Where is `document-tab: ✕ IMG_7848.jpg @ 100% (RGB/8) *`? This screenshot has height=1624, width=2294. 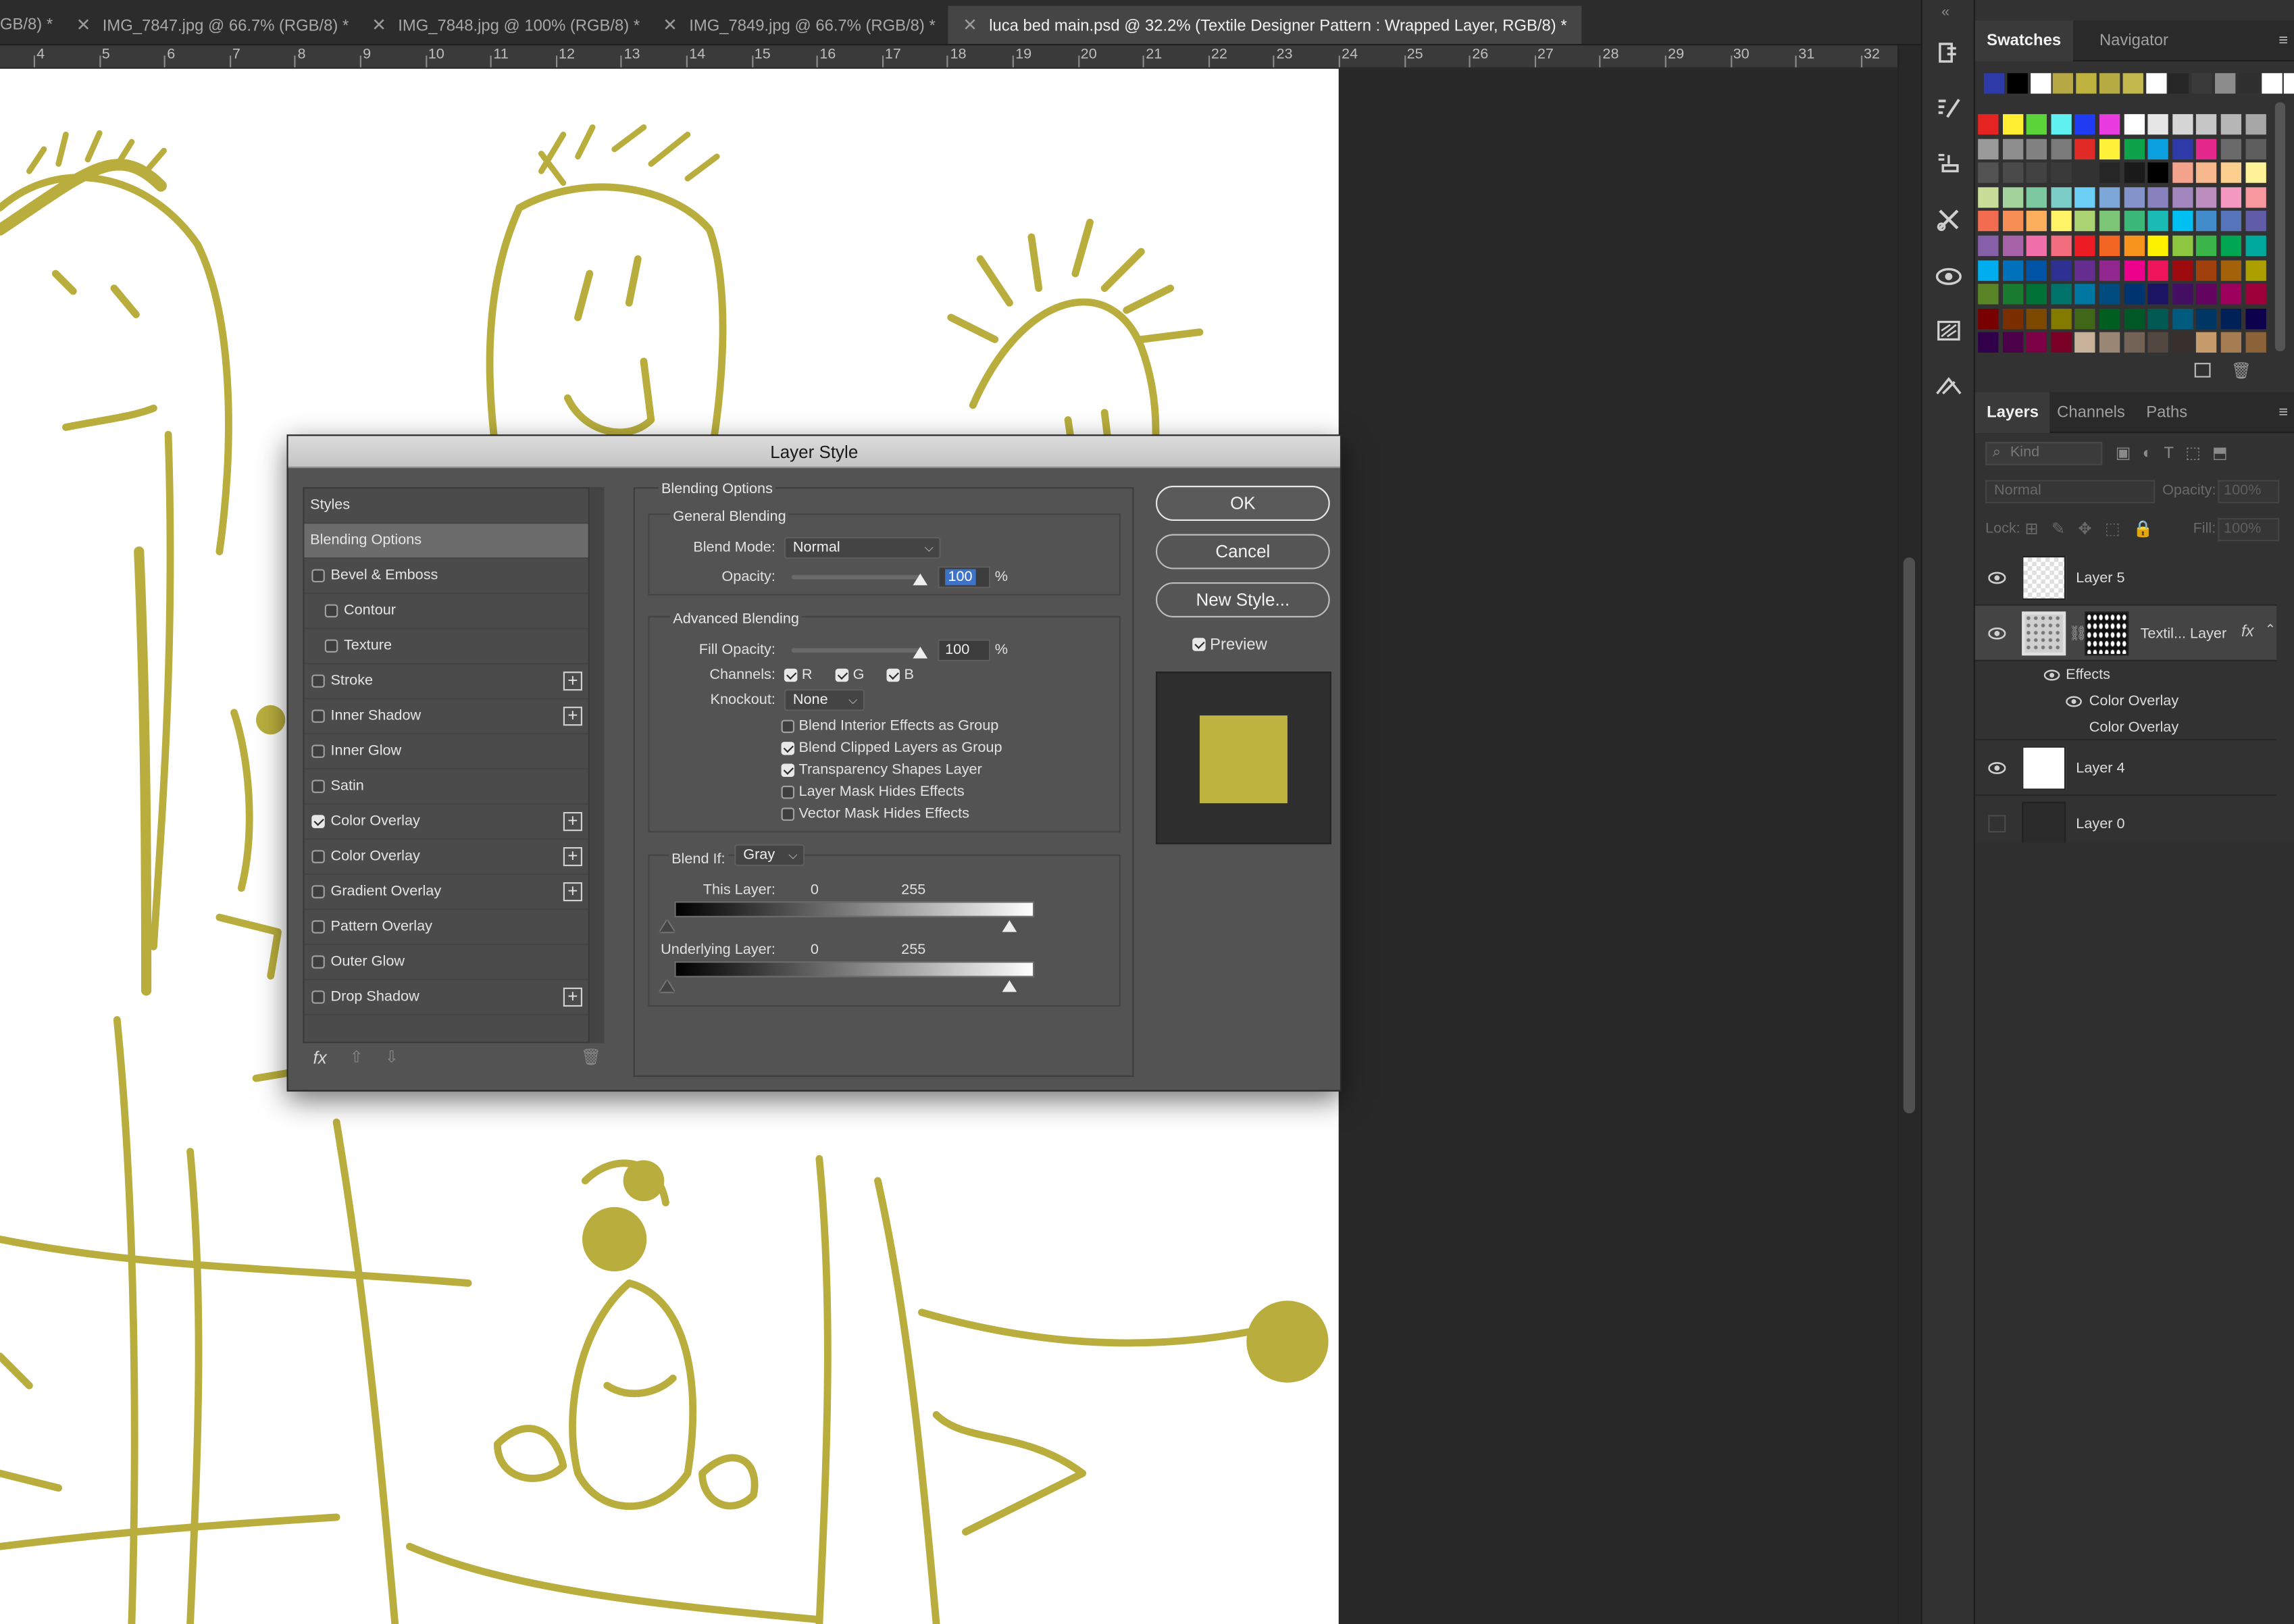 document-tab: ✕ IMG_7848.jpg @ 100% (RGB/8) * is located at coordinates (506, 25).